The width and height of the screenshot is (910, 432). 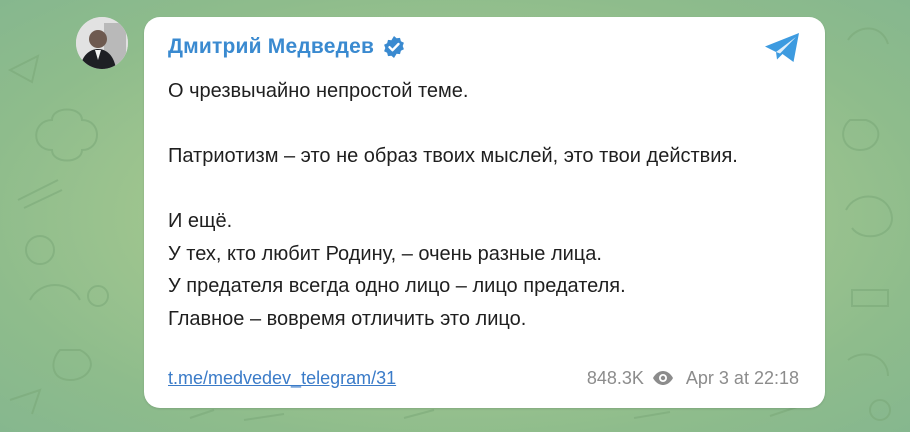 What do you see at coordinates (783, 48) in the screenshot?
I see `telegram-icon` at bounding box center [783, 48].